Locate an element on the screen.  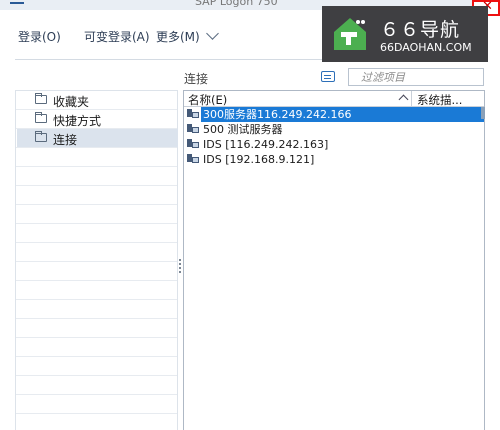
window-title: SAP Logon 750 is located at coordinates (236, 4).